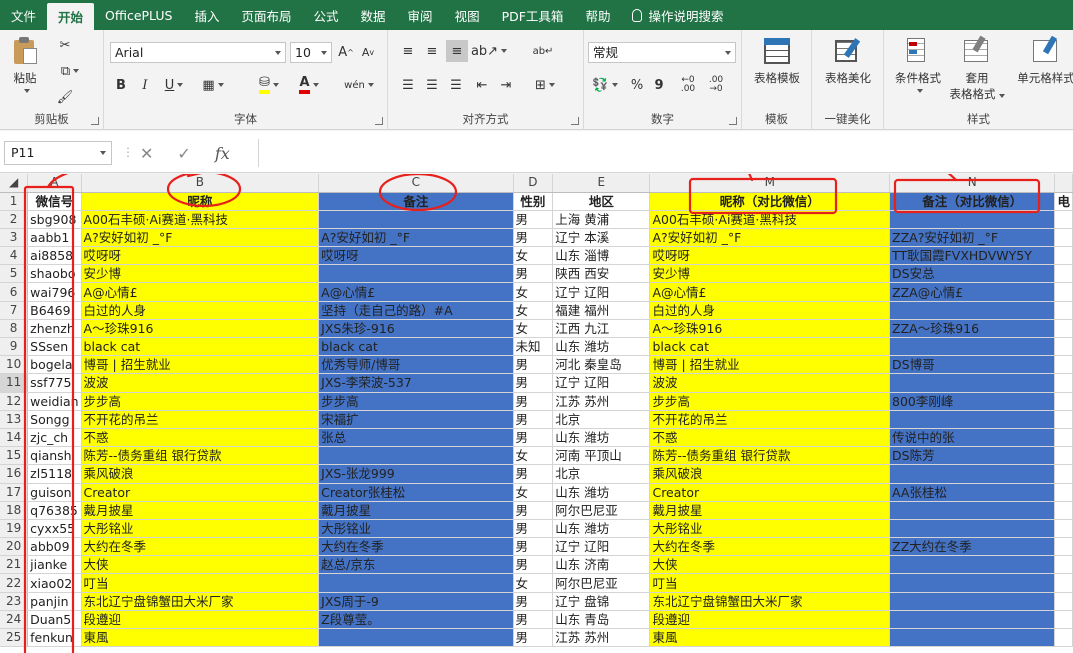 This screenshot has height=653, width=1073. I want to click on cell-remark-compare: DS陈芳, so click(972, 456).